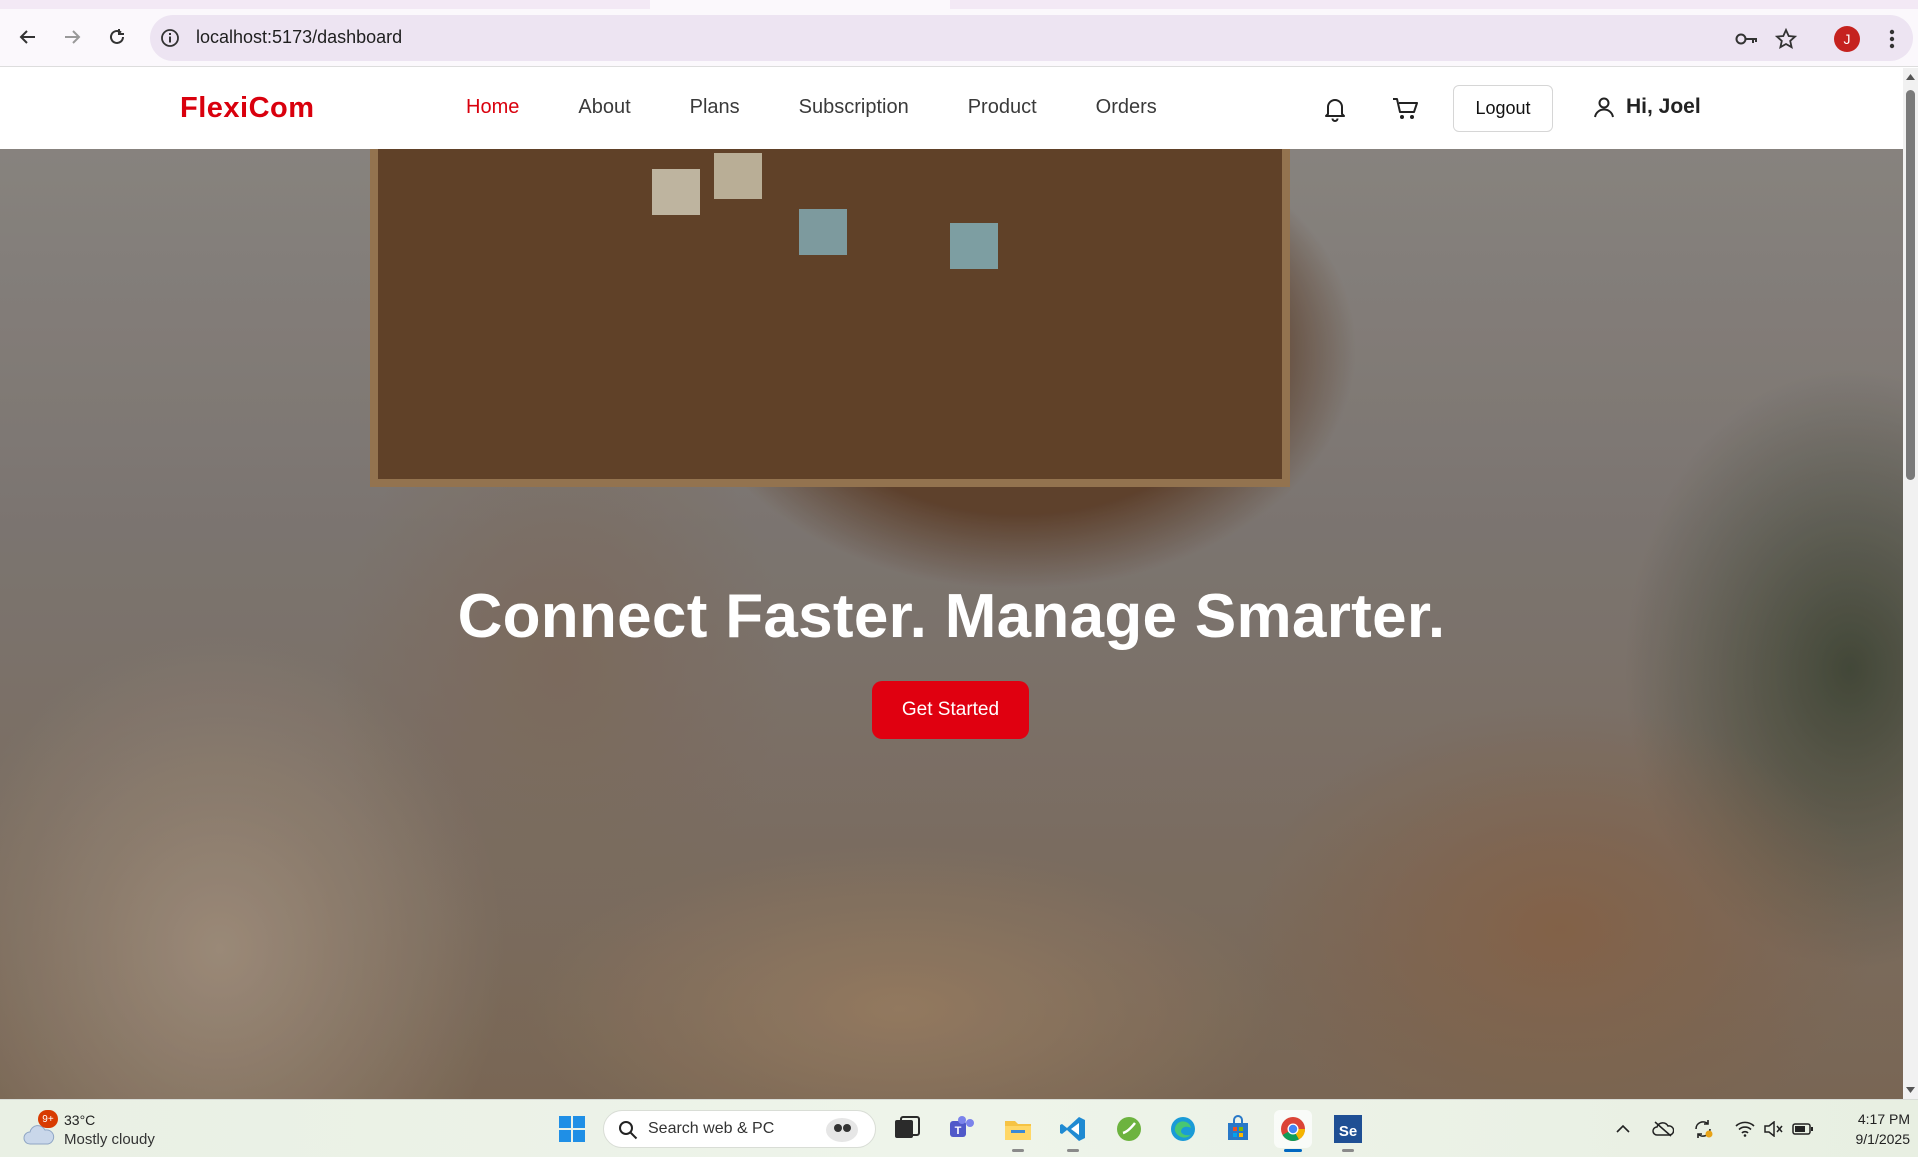  Describe the element at coordinates (842, 1130) in the screenshot. I see `search-highlight-icon` at that location.